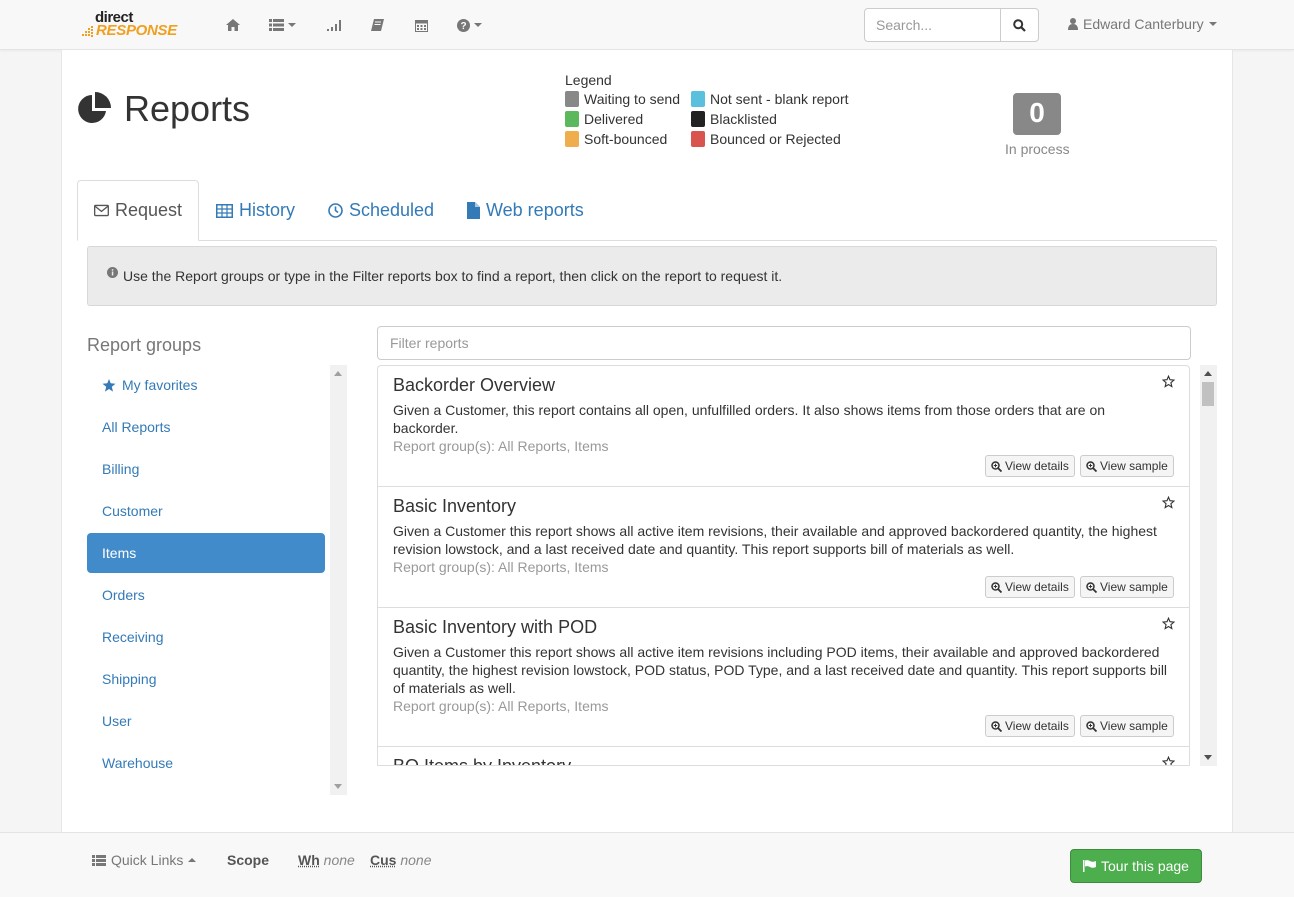 The width and height of the screenshot is (1294, 897). I want to click on info-icon, so click(112, 272).